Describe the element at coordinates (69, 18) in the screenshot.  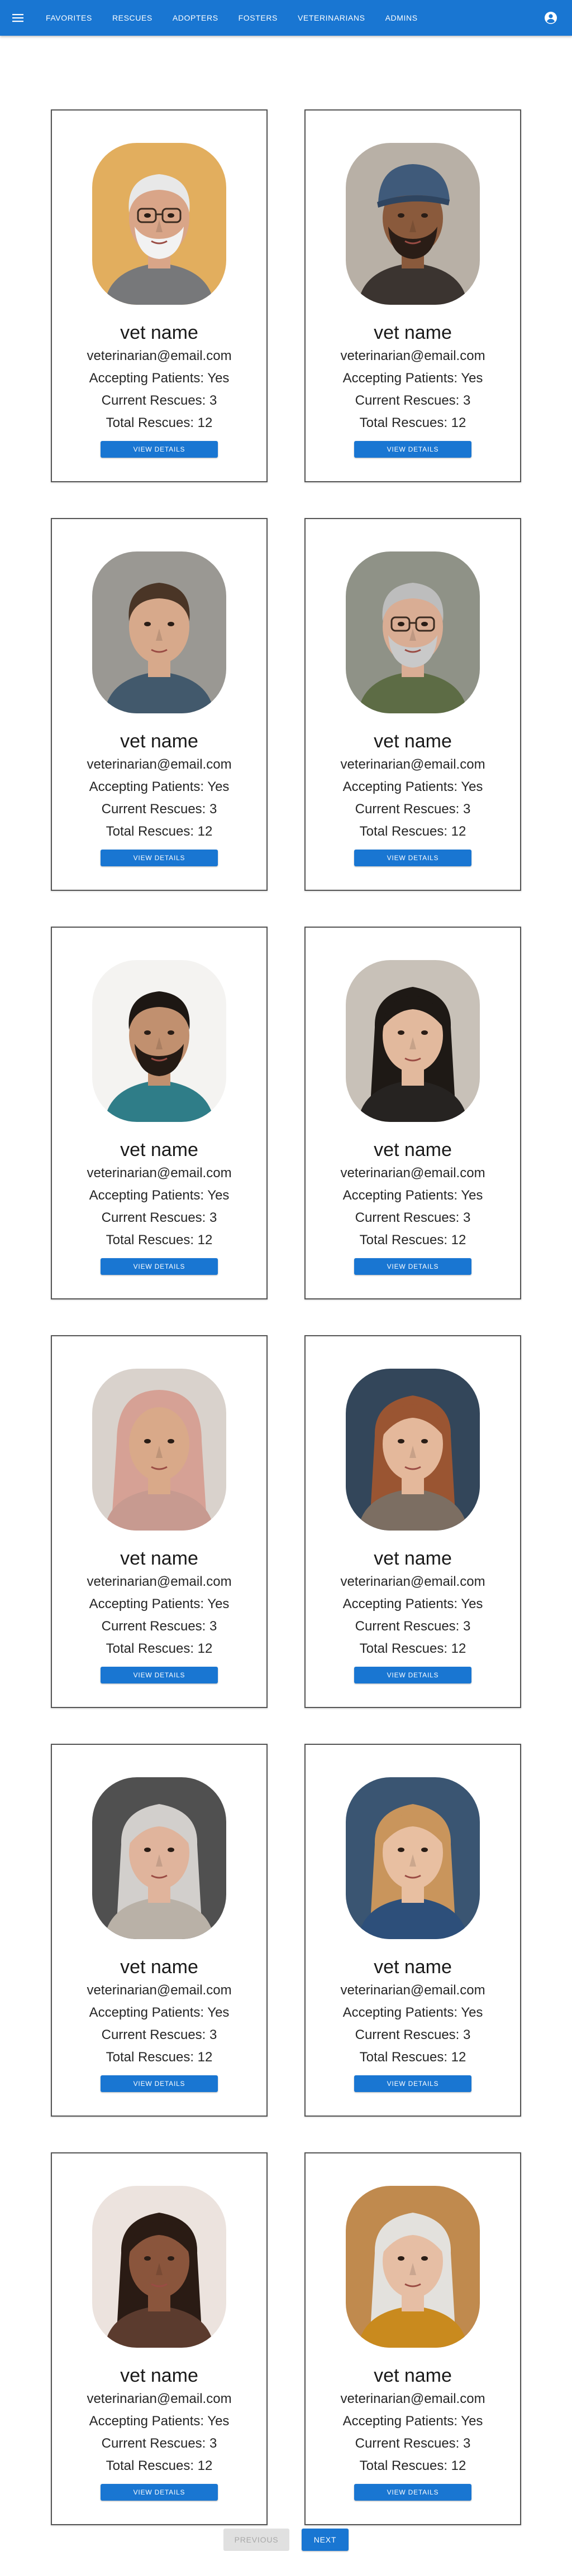
I see `nav-favorites: Favorites` at that location.